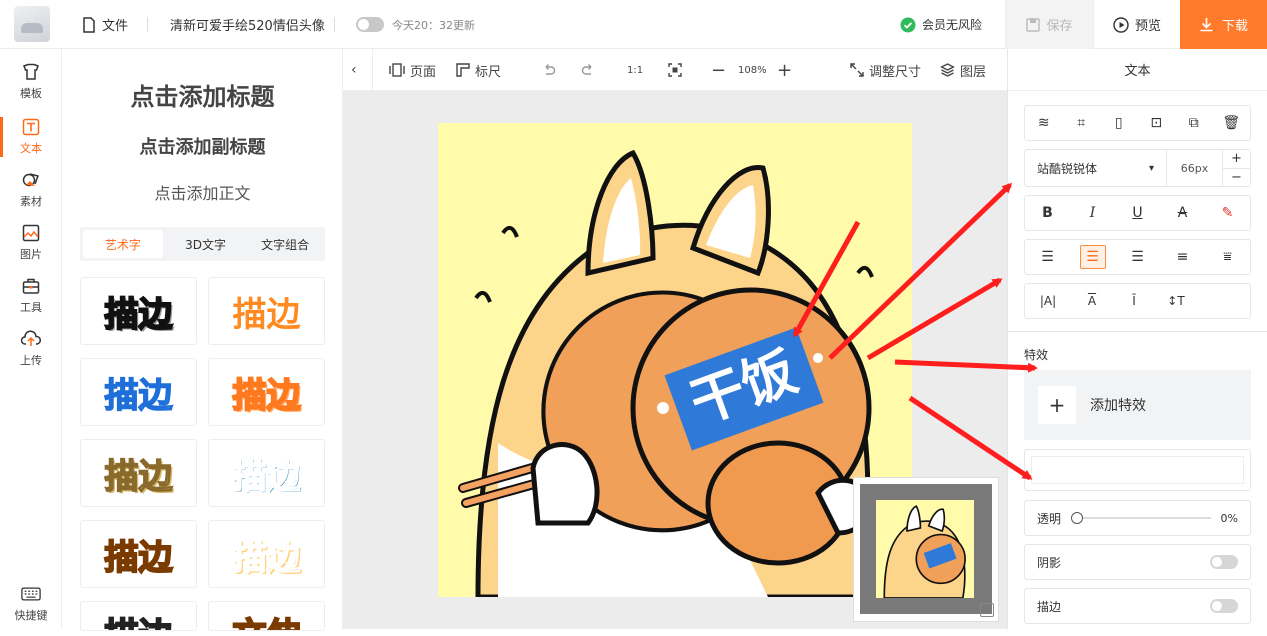 Image resolution: width=1267 pixels, height=636 pixels. What do you see at coordinates (1176, 301) in the screenshot?
I see `paragraph-spacing-button: ↕T` at bounding box center [1176, 301].